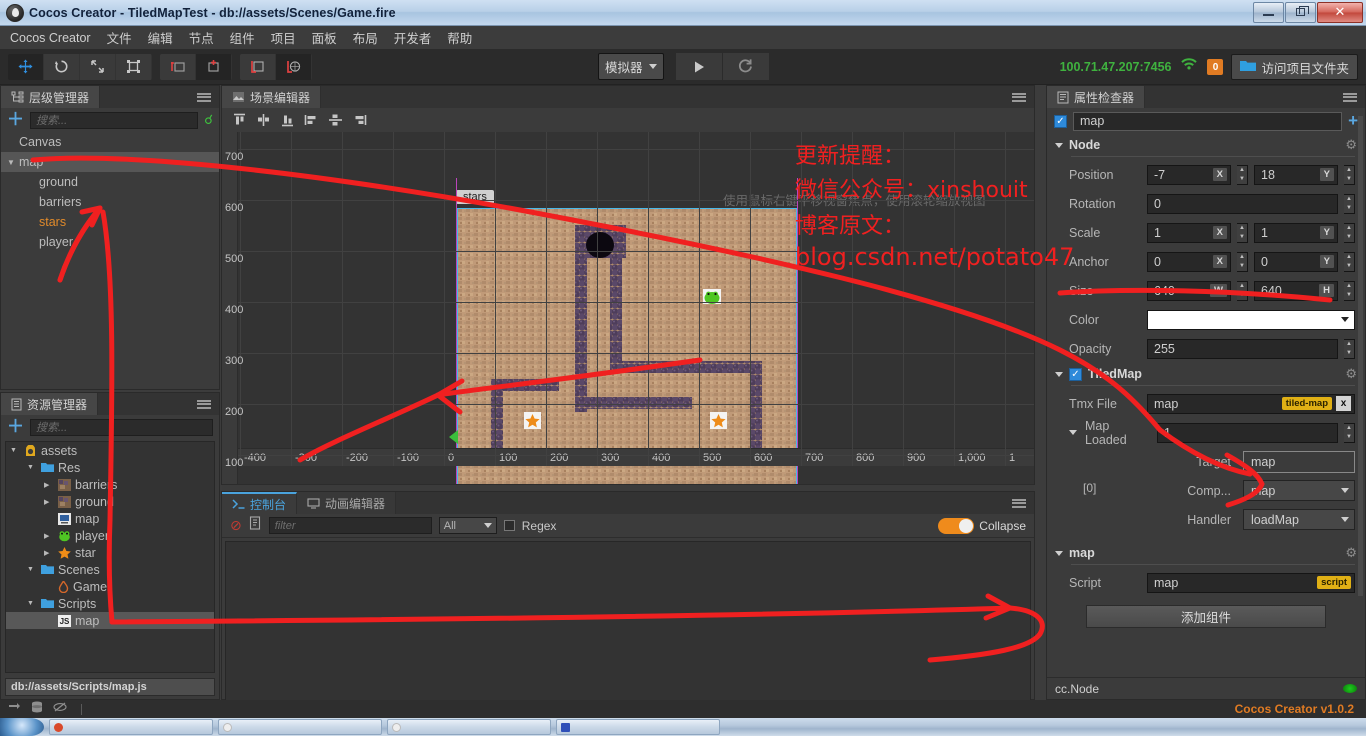 The image size is (1366, 736). I want to click on tab-animation-editor: 动画编辑器, so click(347, 503).